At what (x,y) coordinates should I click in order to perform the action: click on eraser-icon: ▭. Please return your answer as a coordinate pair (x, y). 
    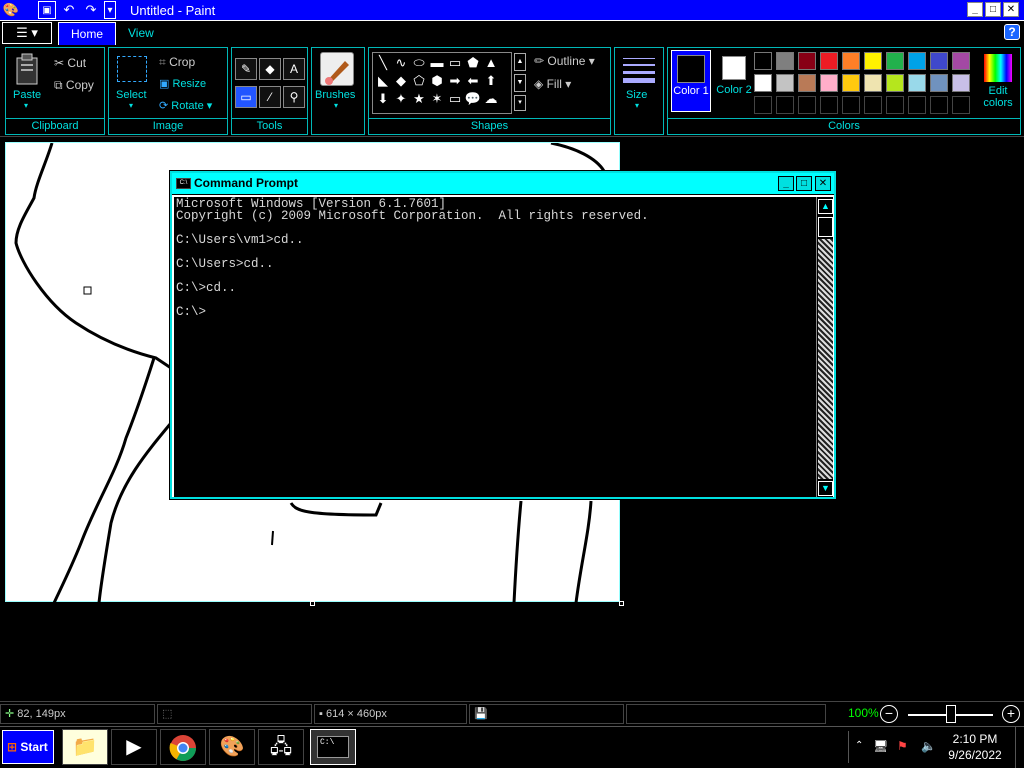
    Looking at the image, I should click on (246, 97).